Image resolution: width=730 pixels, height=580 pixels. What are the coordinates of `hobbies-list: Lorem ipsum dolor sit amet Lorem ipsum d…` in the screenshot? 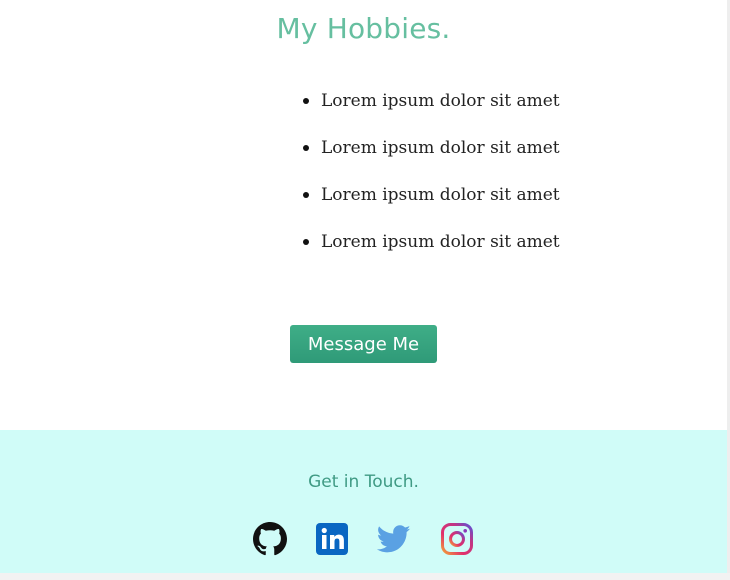 It's located at (431, 180).